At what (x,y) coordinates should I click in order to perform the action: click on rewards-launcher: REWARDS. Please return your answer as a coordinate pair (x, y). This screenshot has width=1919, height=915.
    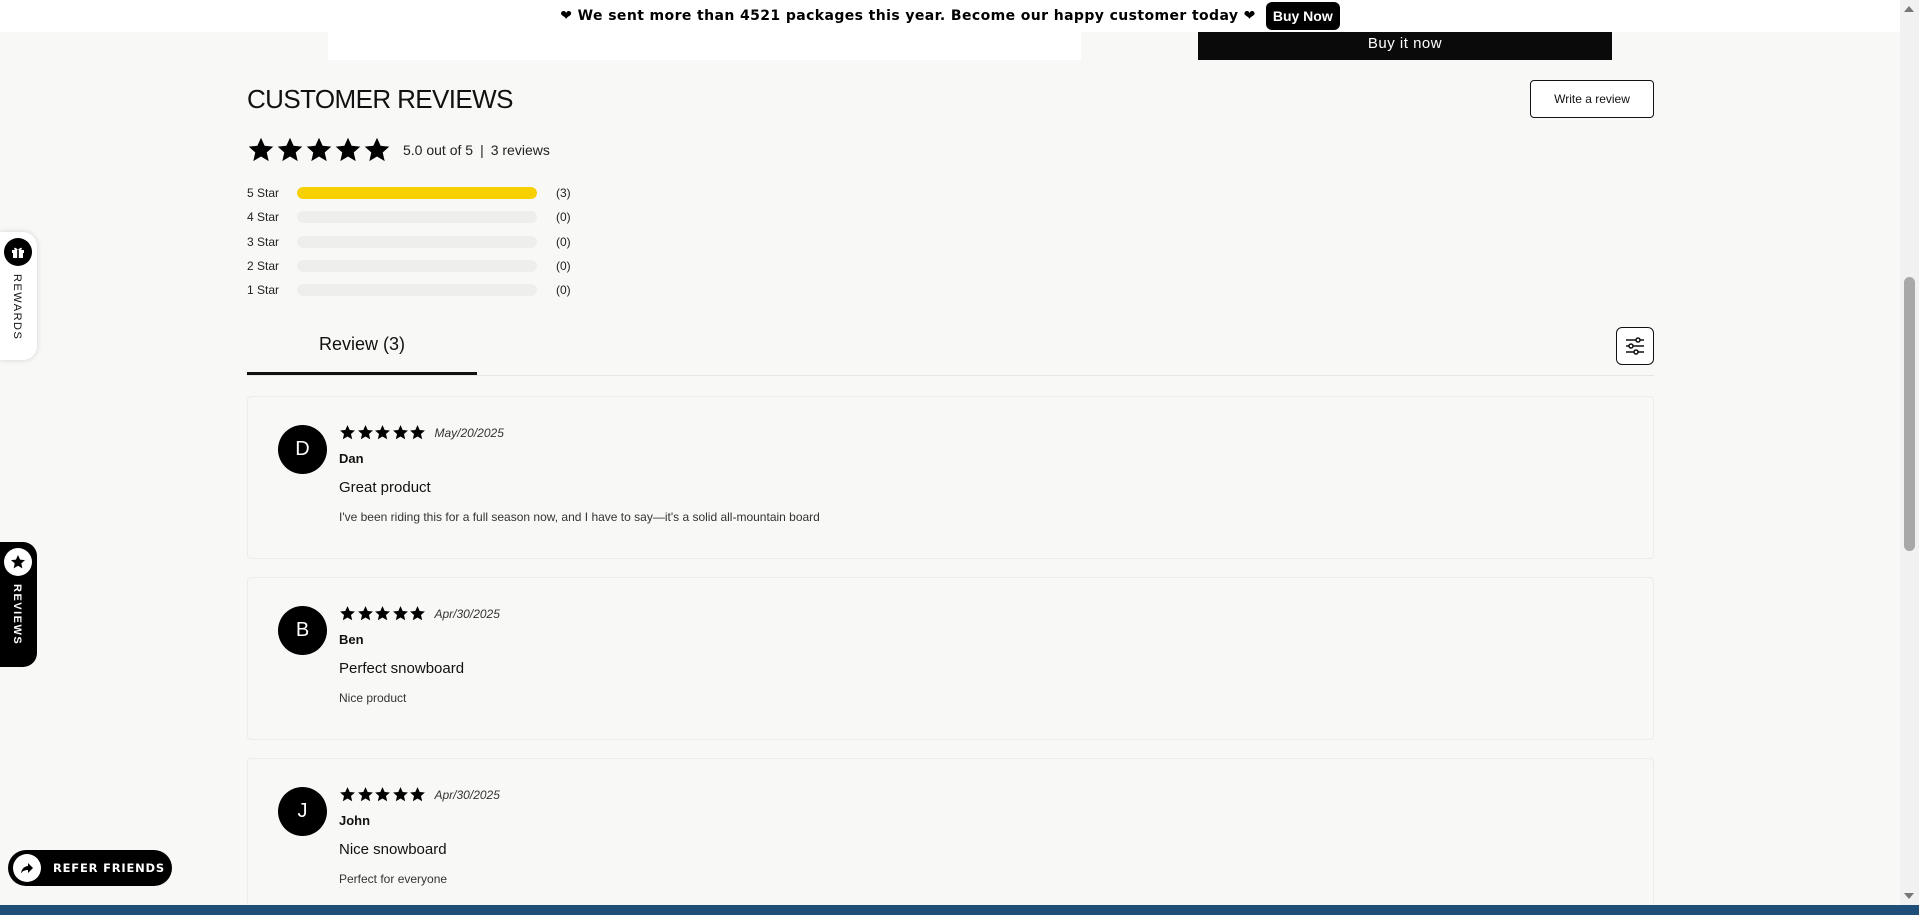
    Looking at the image, I should click on (18, 296).